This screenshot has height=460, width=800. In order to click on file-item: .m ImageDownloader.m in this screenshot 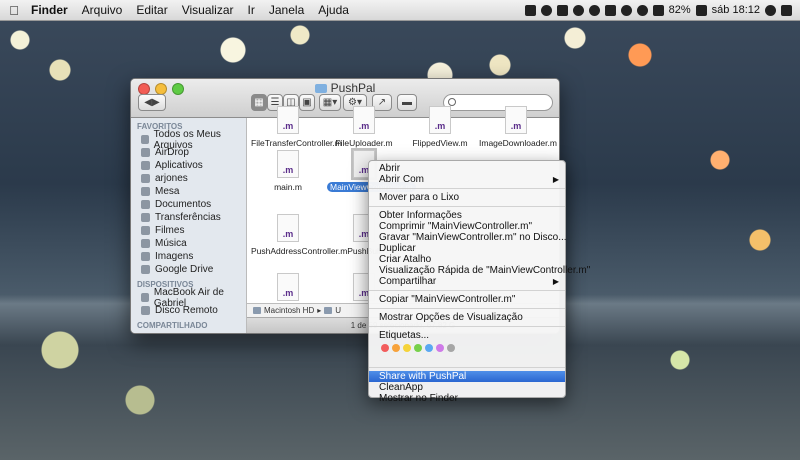, I will do `click(518, 127)`.